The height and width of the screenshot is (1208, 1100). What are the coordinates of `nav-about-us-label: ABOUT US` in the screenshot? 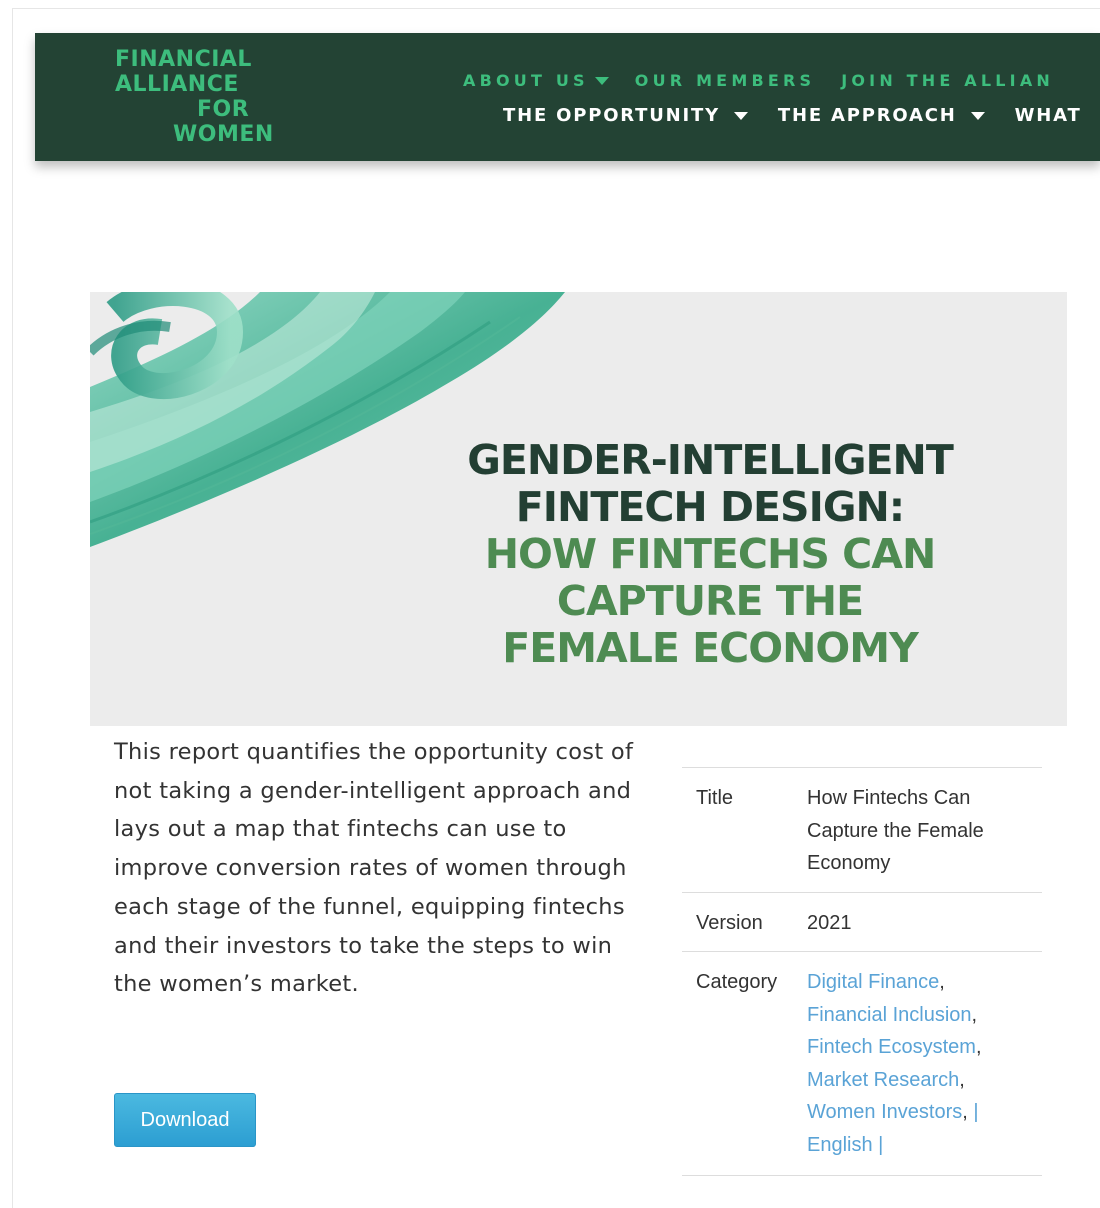 It's located at (526, 80).